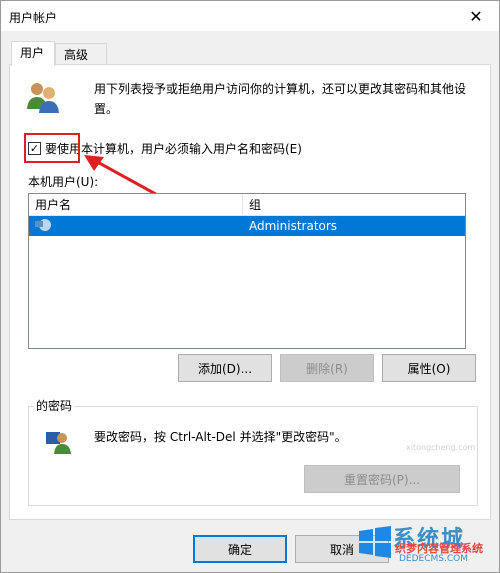 The height and width of the screenshot is (573, 500). Describe the element at coordinates (54, 405) in the screenshot. I see `password-group-title: 的密码` at that location.